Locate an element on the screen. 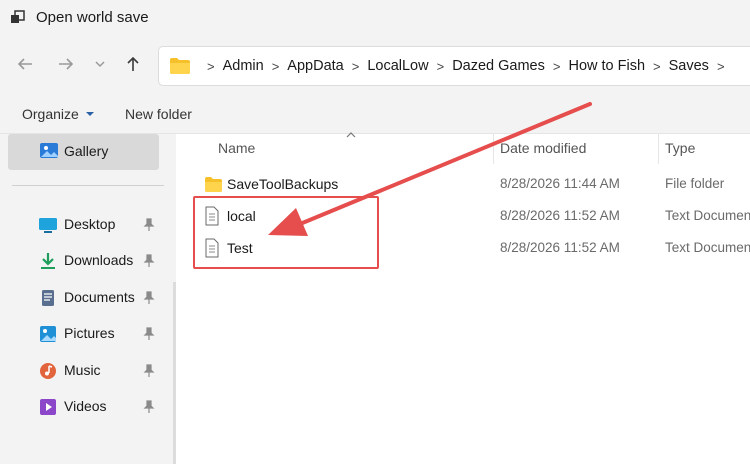  organize-label: Organize is located at coordinates (50, 114).